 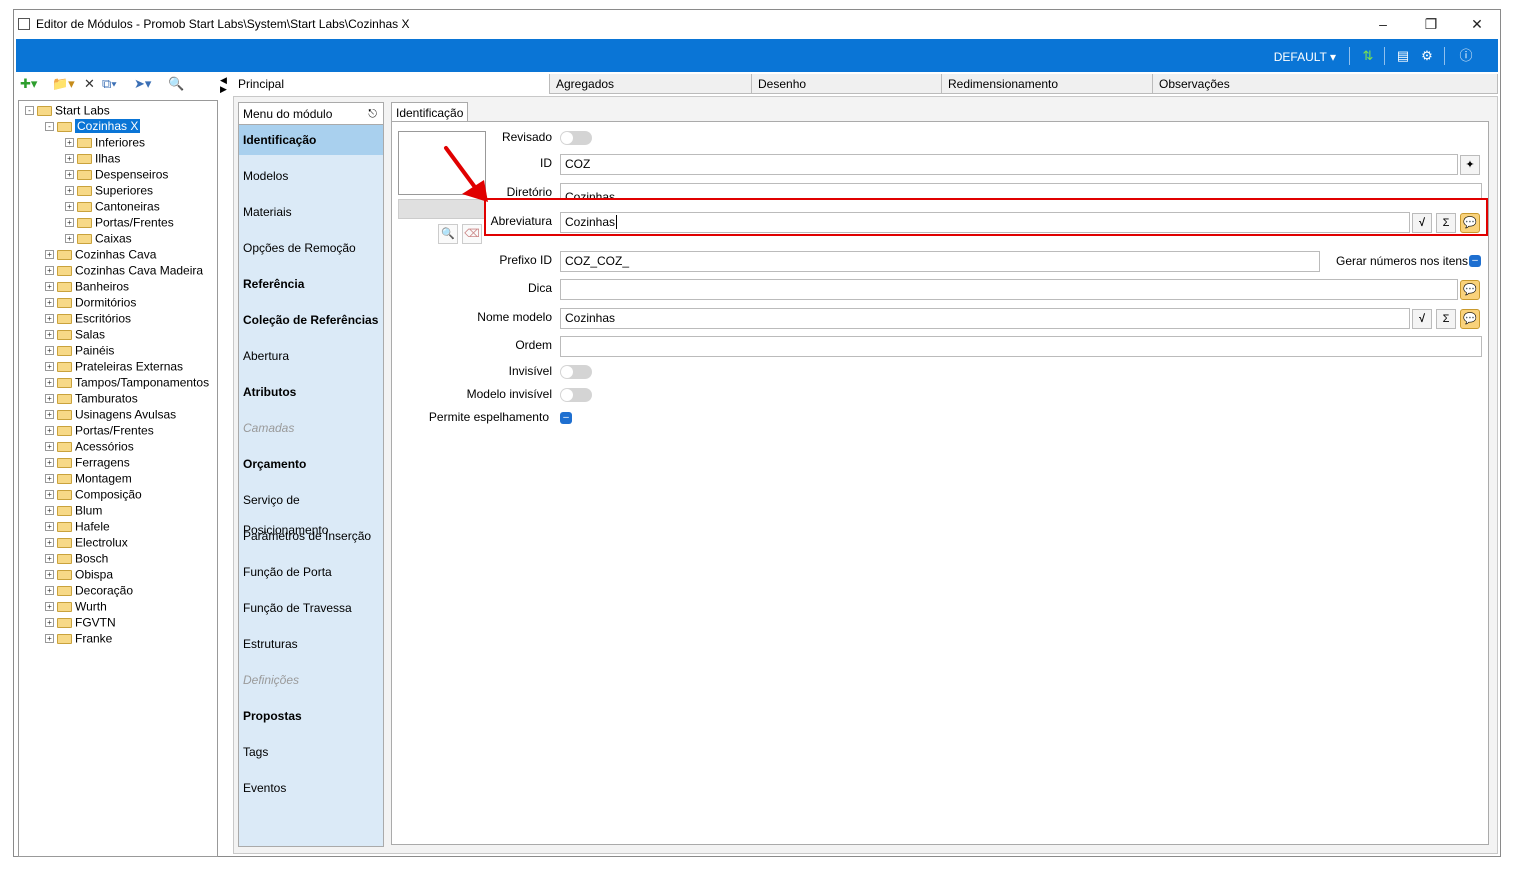 What do you see at coordinates (78, 638) in the screenshot?
I see `tree-node: + Franke` at bounding box center [78, 638].